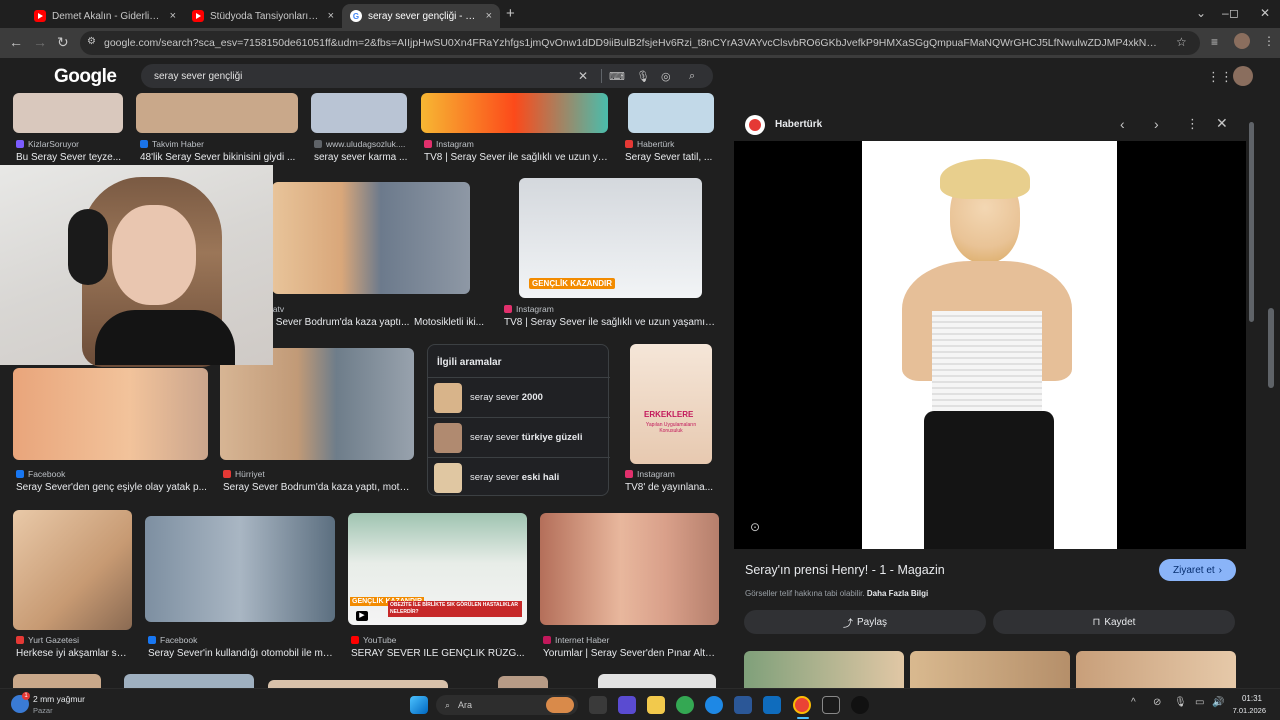 Image resolution: width=1280 pixels, height=720 pixels. What do you see at coordinates (1122, 124) in the screenshot?
I see `previous-image-icon: ‹` at bounding box center [1122, 124].